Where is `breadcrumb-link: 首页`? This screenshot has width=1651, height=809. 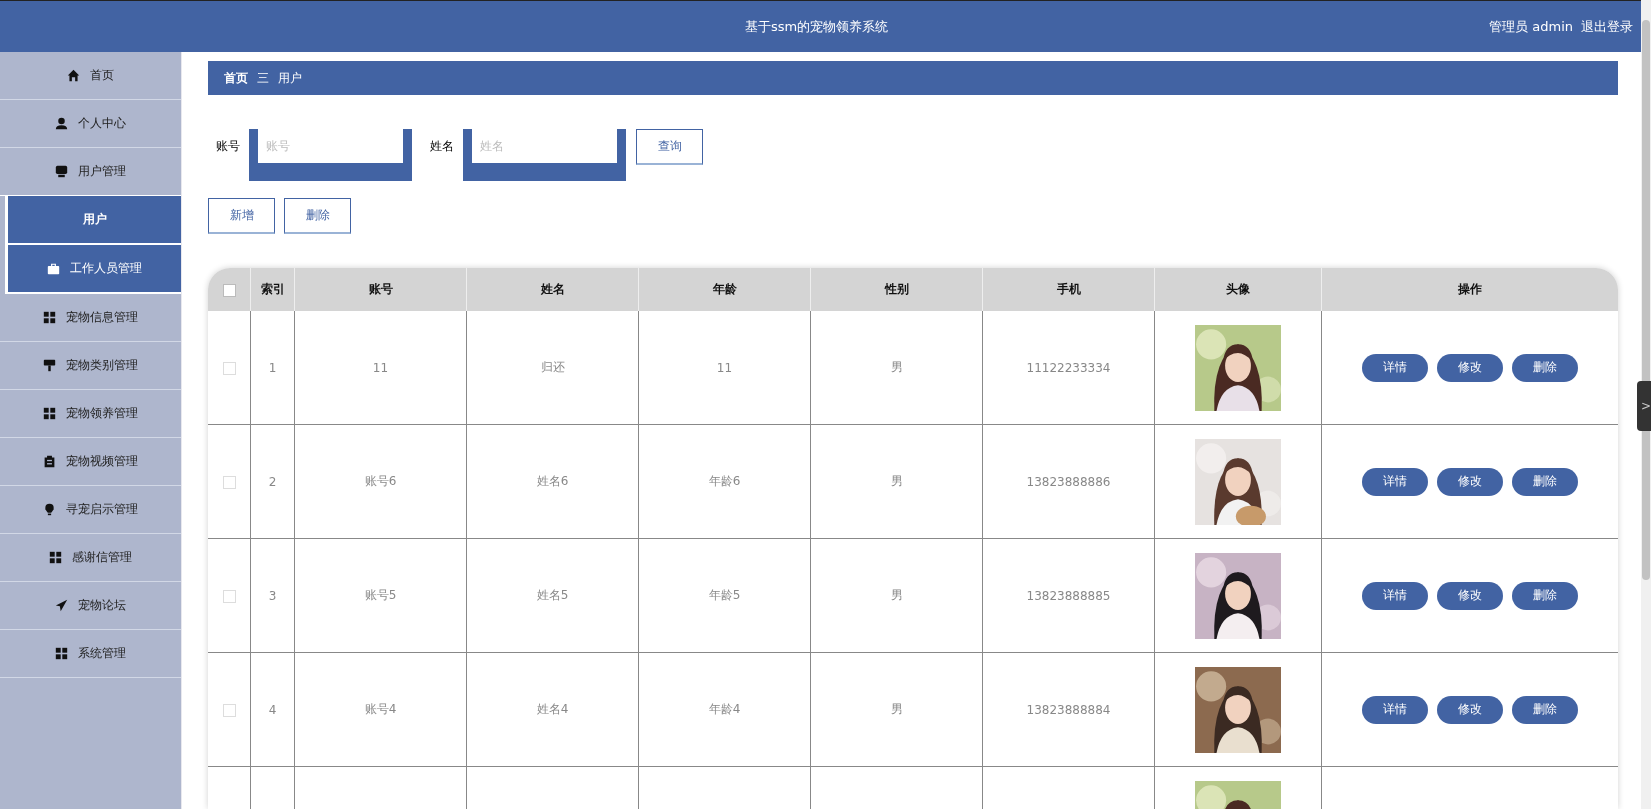 breadcrumb-link: 首页 is located at coordinates (236, 78).